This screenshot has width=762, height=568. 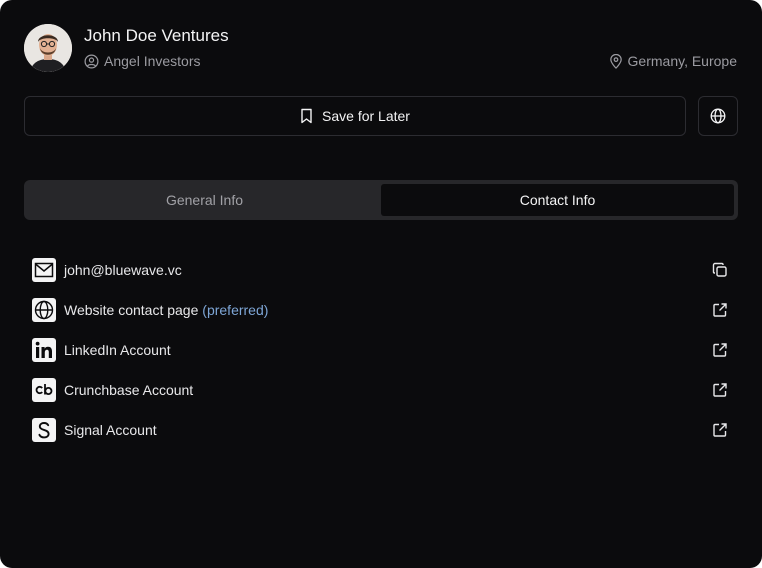 I want to click on copy-icon, so click(x=720, y=270).